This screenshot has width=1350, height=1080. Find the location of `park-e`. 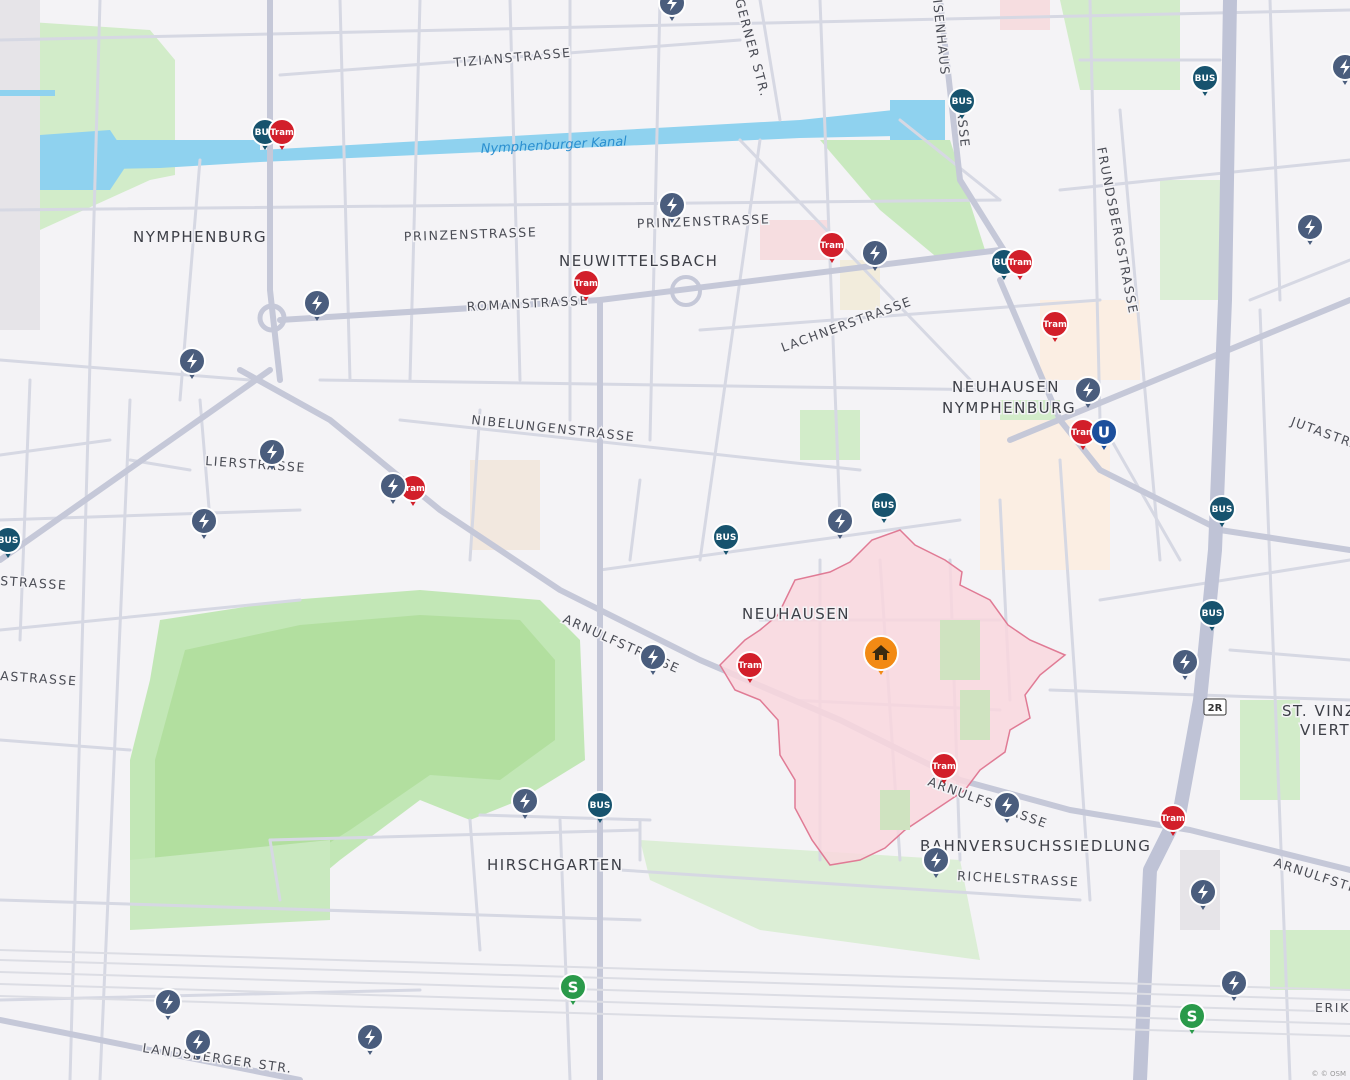

park-e is located at coordinates (1310, 960).